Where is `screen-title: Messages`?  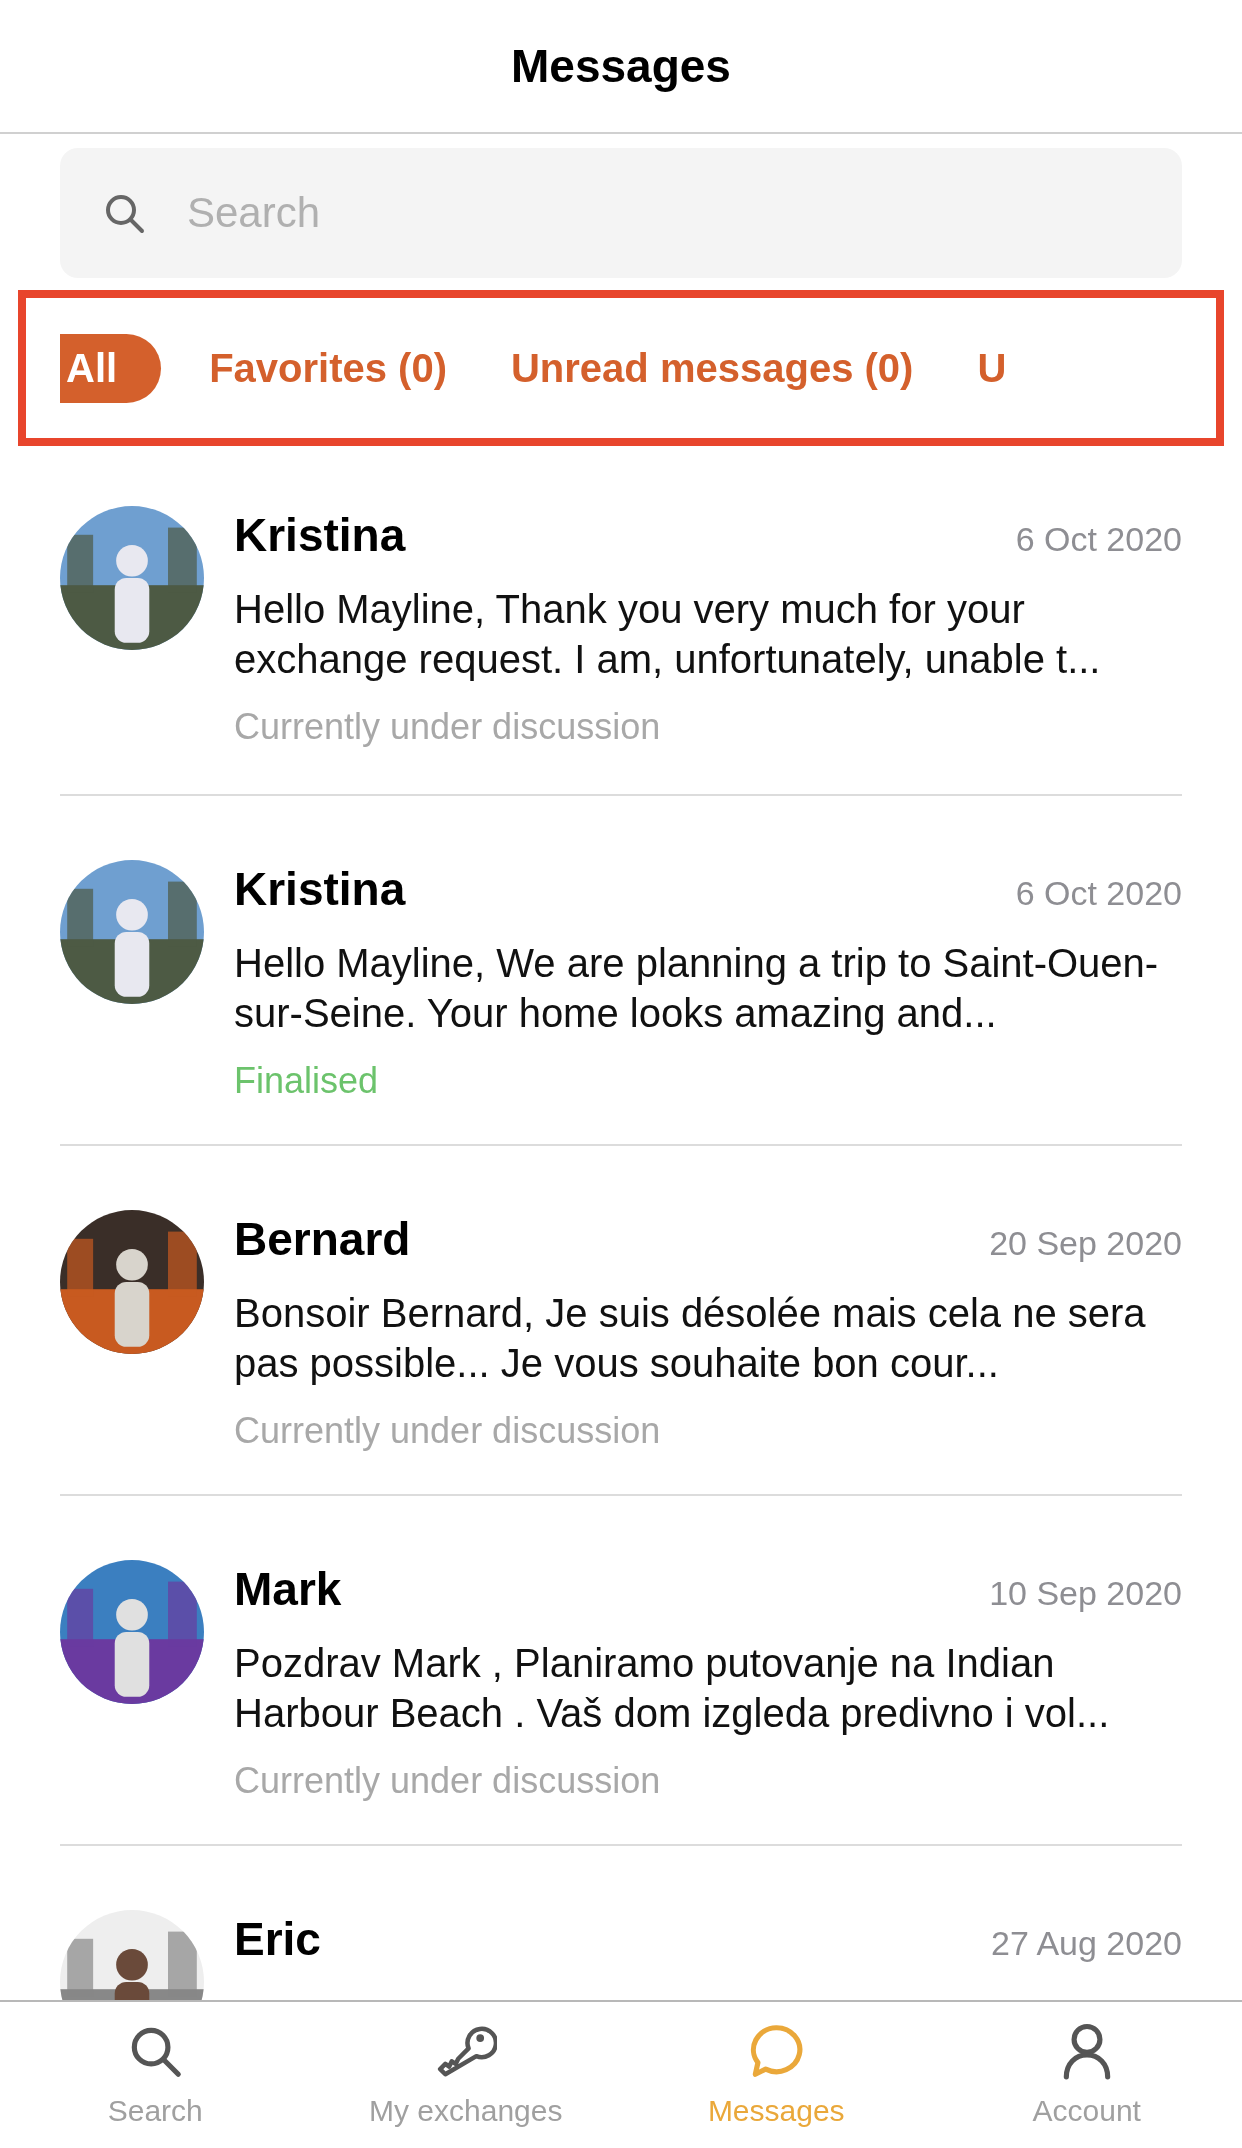 screen-title: Messages is located at coordinates (621, 66).